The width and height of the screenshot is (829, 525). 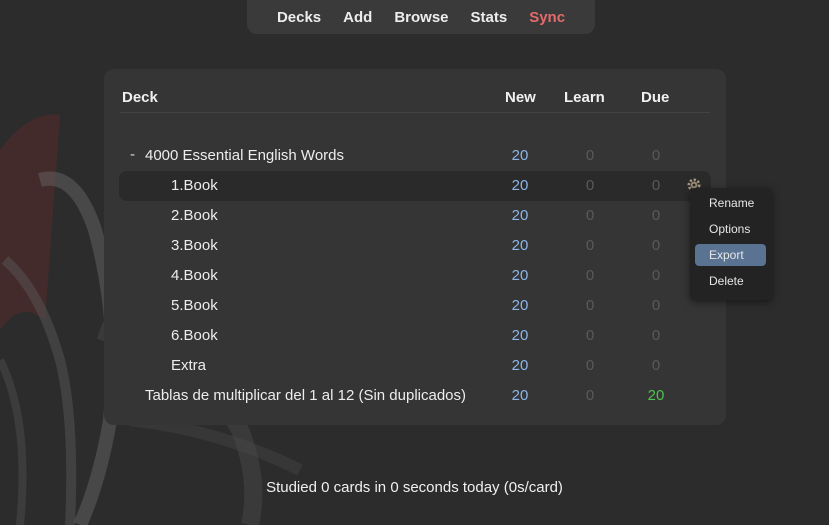 I want to click on deck-row-selected: 1.Book 20 0 0, so click(x=415, y=186).